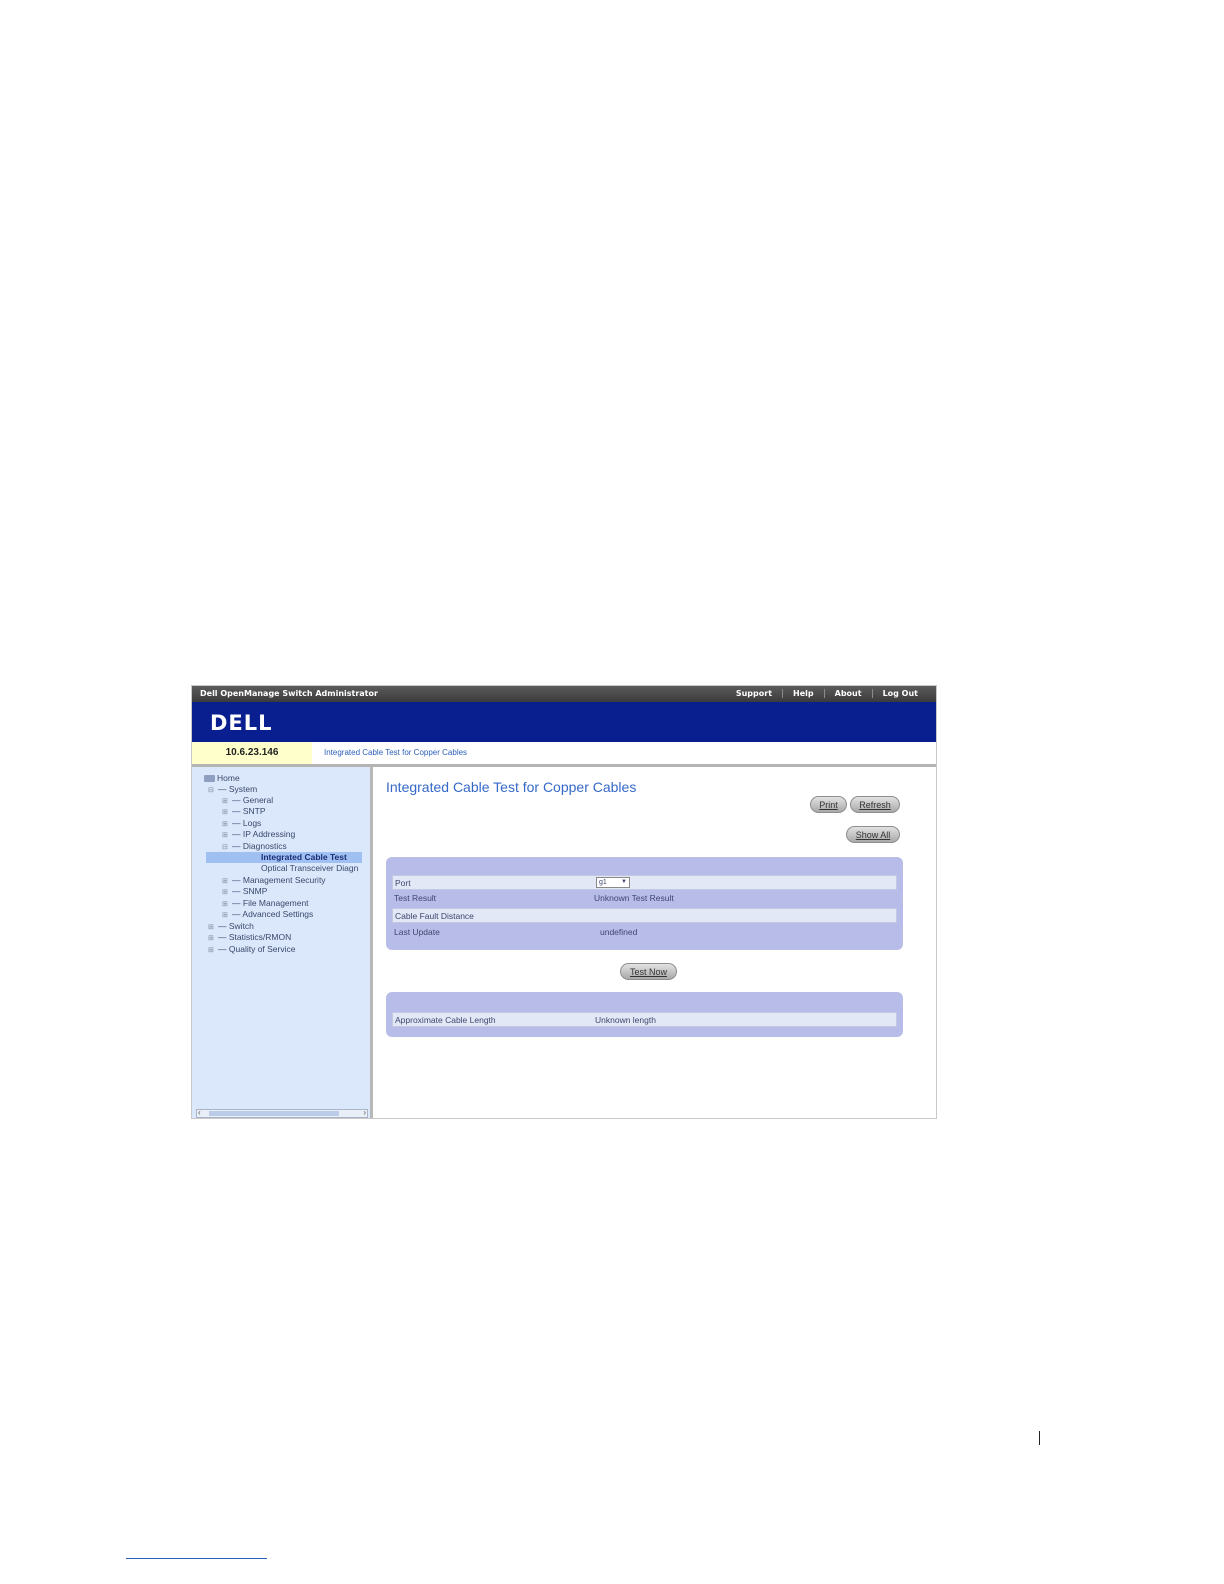  Describe the element at coordinates (403, 883) in the screenshot. I see `port-label: Port` at that location.